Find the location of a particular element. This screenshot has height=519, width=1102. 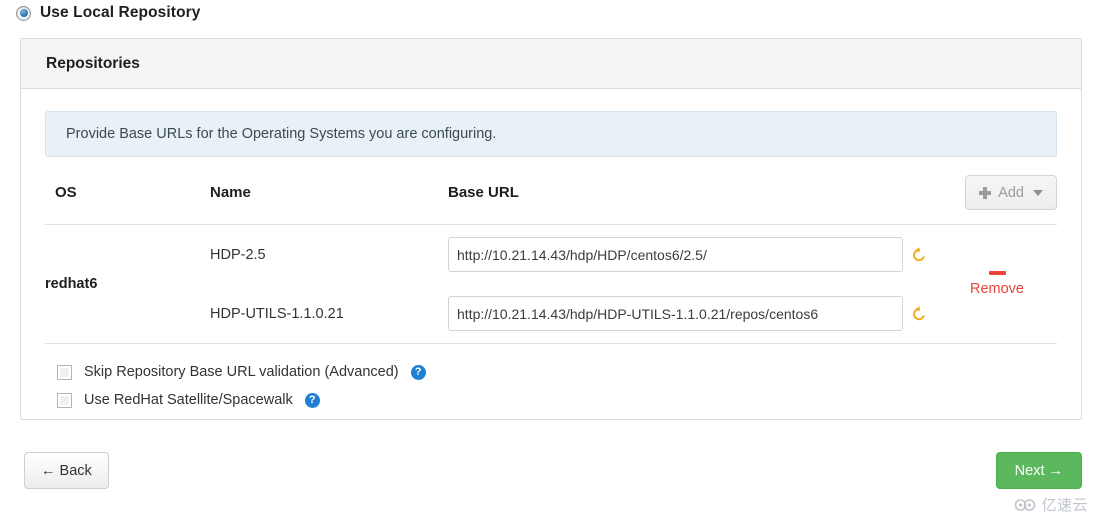

column-header-base-url: Base URL is located at coordinates (483, 192).